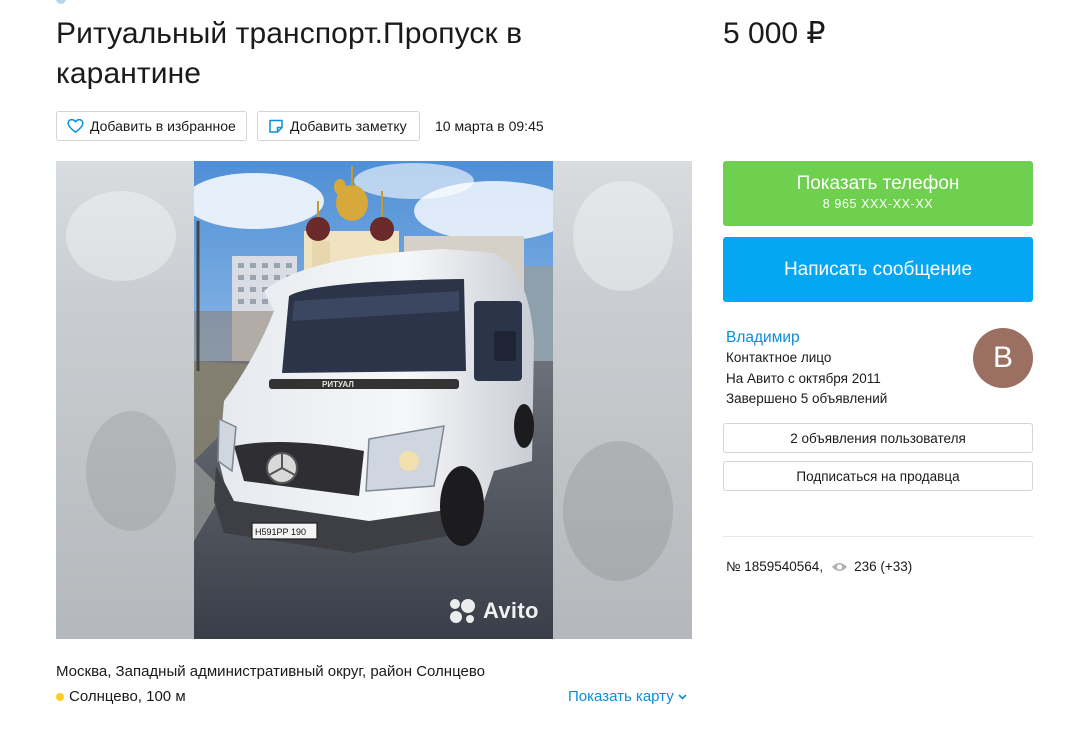 This screenshot has height=729, width=1075. What do you see at coordinates (878, 536) in the screenshot?
I see `sidebar-divider` at bounding box center [878, 536].